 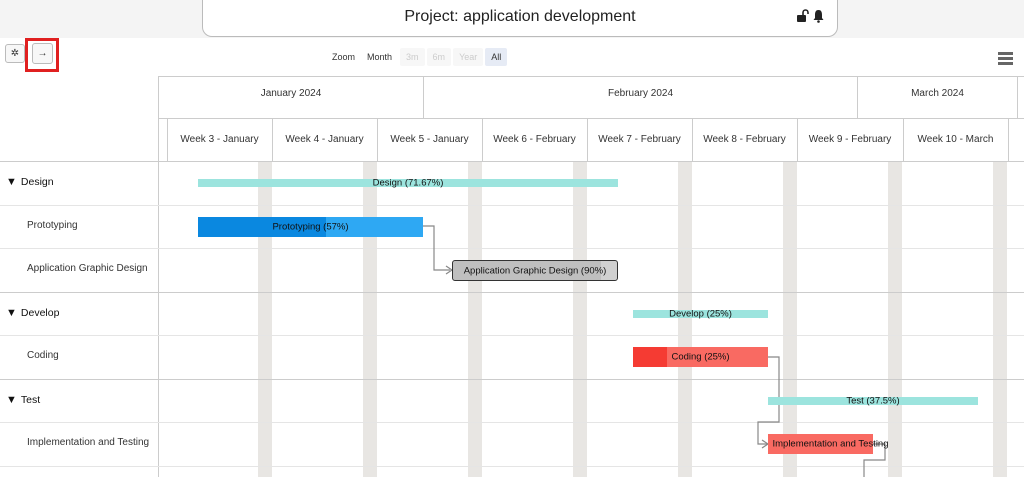 I want to click on bar-label: Implementation and Testing, so click(x=830, y=444).